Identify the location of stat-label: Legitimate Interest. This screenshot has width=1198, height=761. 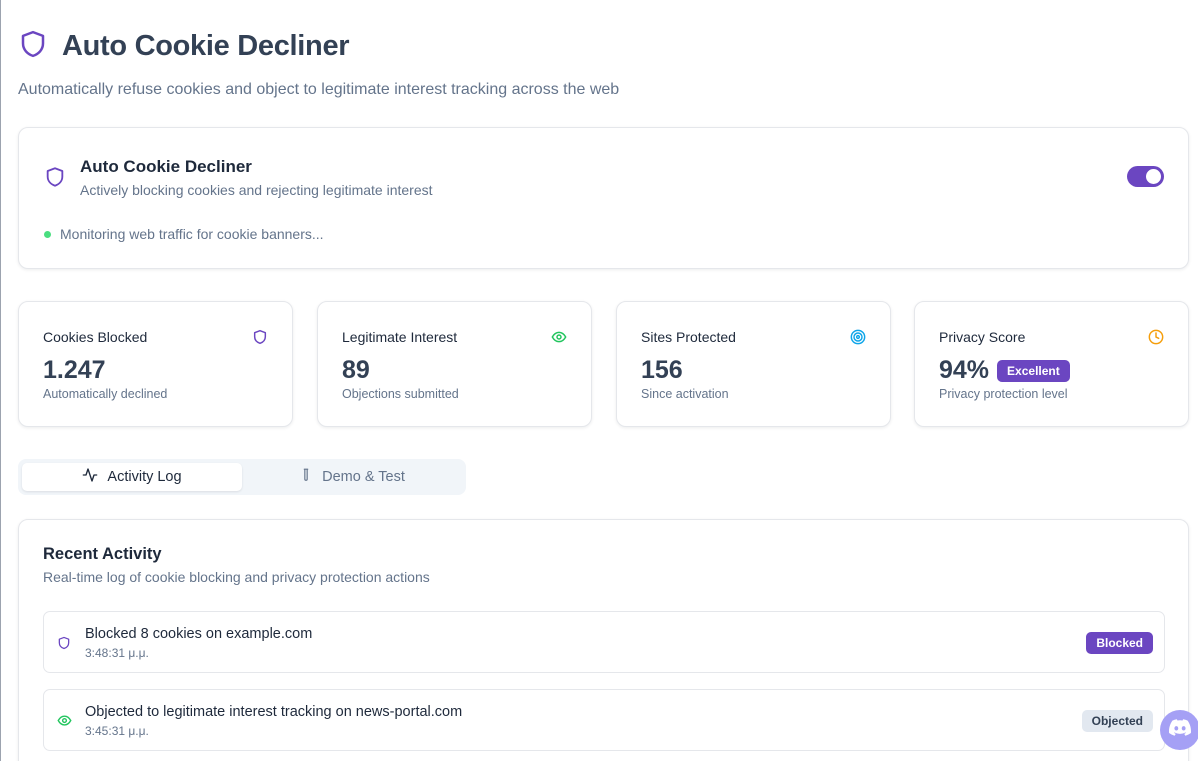
(400, 337).